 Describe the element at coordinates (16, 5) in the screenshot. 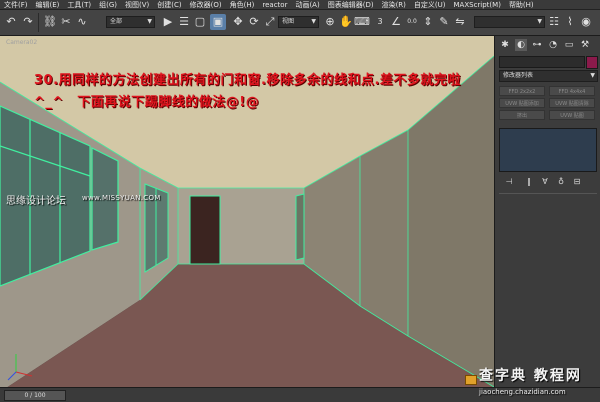

I see `menu-file: 文件(F)` at that location.